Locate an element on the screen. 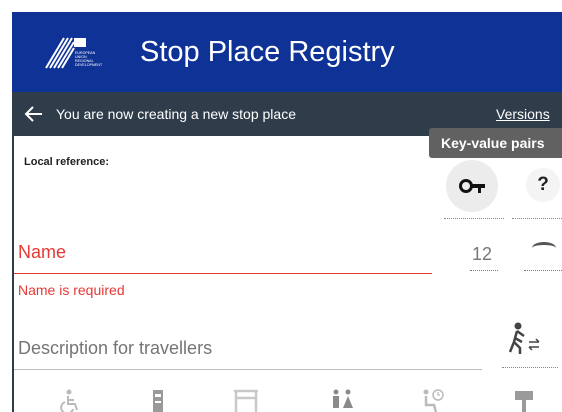 The width and height of the screenshot is (562, 412). toilet-icon is located at coordinates (342, 400).